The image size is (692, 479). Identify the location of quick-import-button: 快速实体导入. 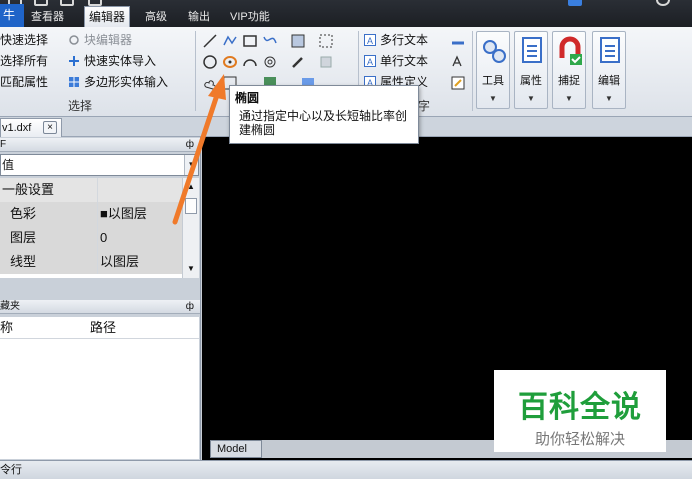
(112, 61).